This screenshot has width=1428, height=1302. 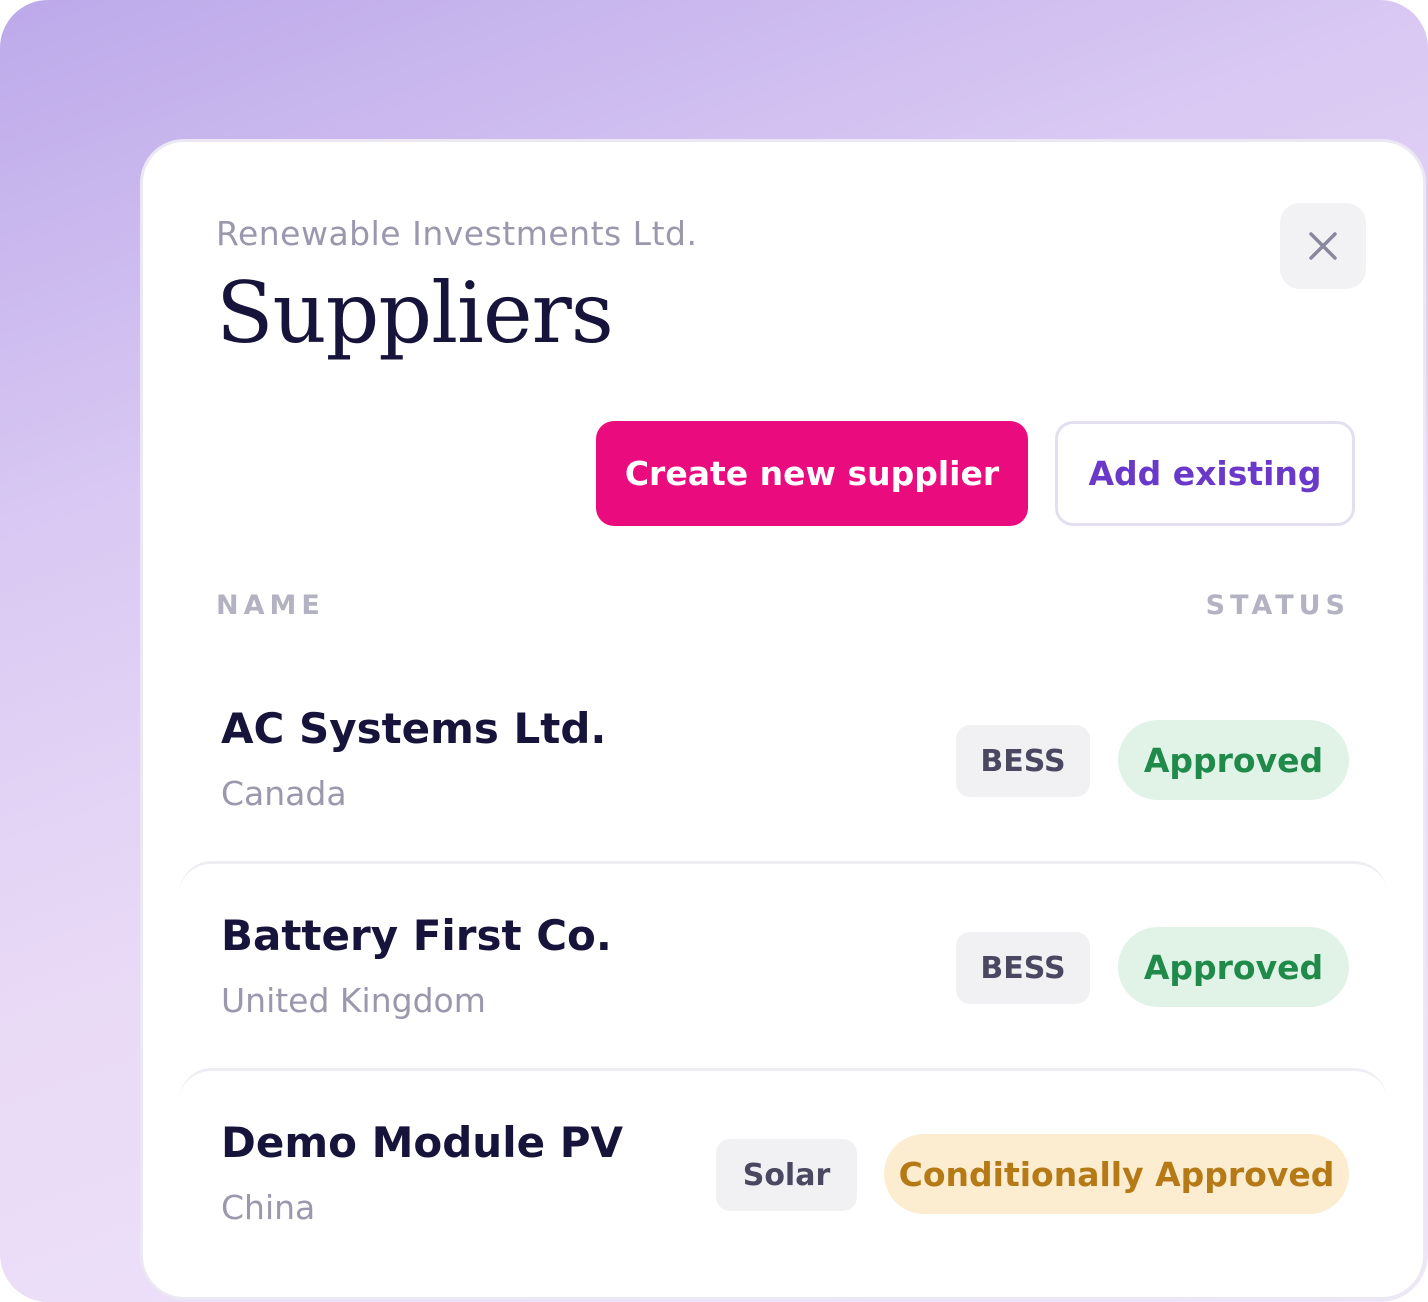 What do you see at coordinates (415, 313) in the screenshot?
I see `page-title: Suppliers` at bounding box center [415, 313].